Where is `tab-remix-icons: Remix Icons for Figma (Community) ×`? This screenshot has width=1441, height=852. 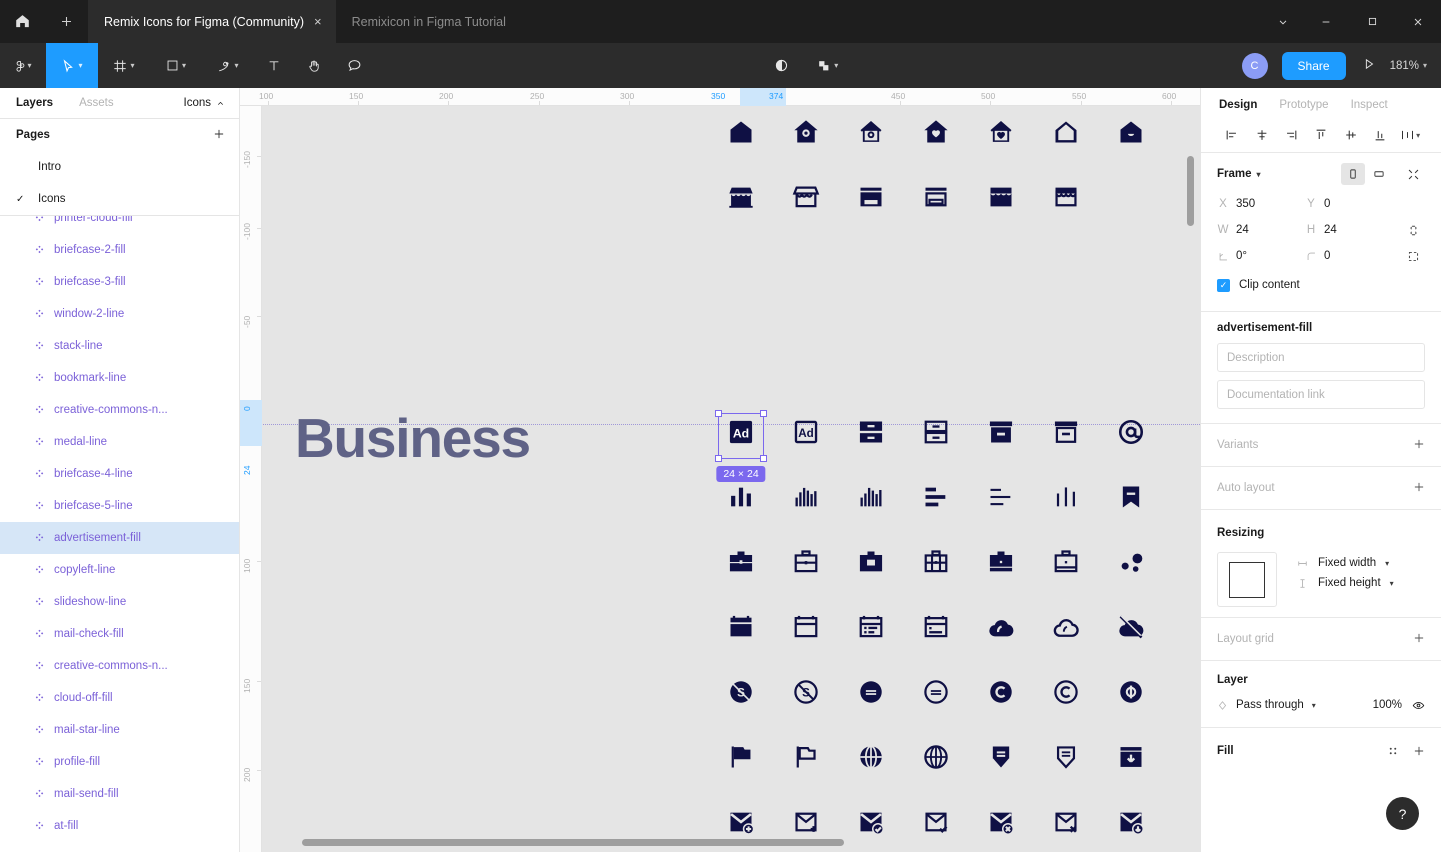
tab-remix-icons: Remix Icons for Figma (Community) × is located at coordinates (212, 21).